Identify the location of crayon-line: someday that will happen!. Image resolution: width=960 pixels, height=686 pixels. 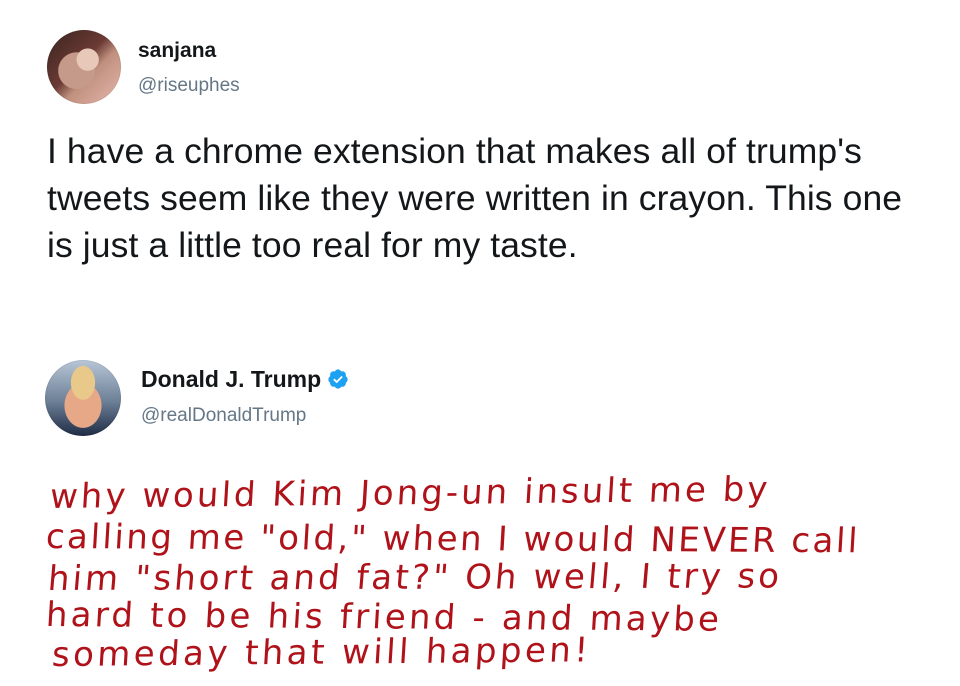
(321, 653).